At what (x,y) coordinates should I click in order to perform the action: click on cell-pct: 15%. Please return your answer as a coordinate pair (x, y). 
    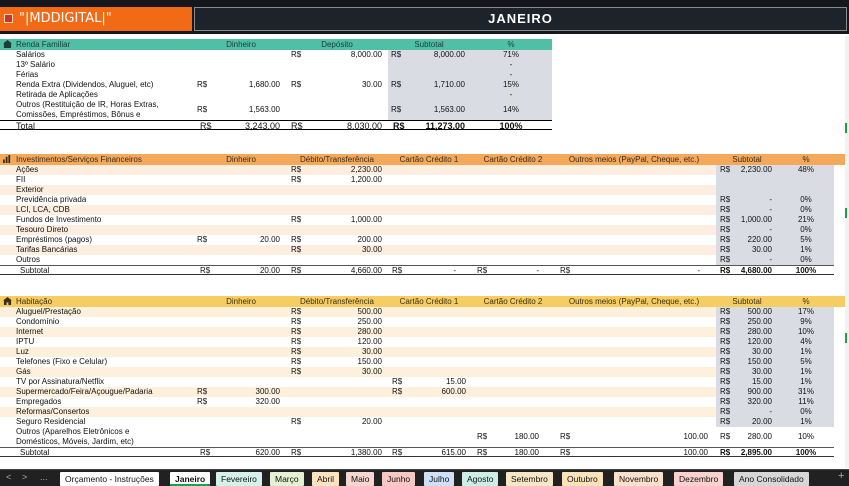
    Looking at the image, I should click on (510, 84).